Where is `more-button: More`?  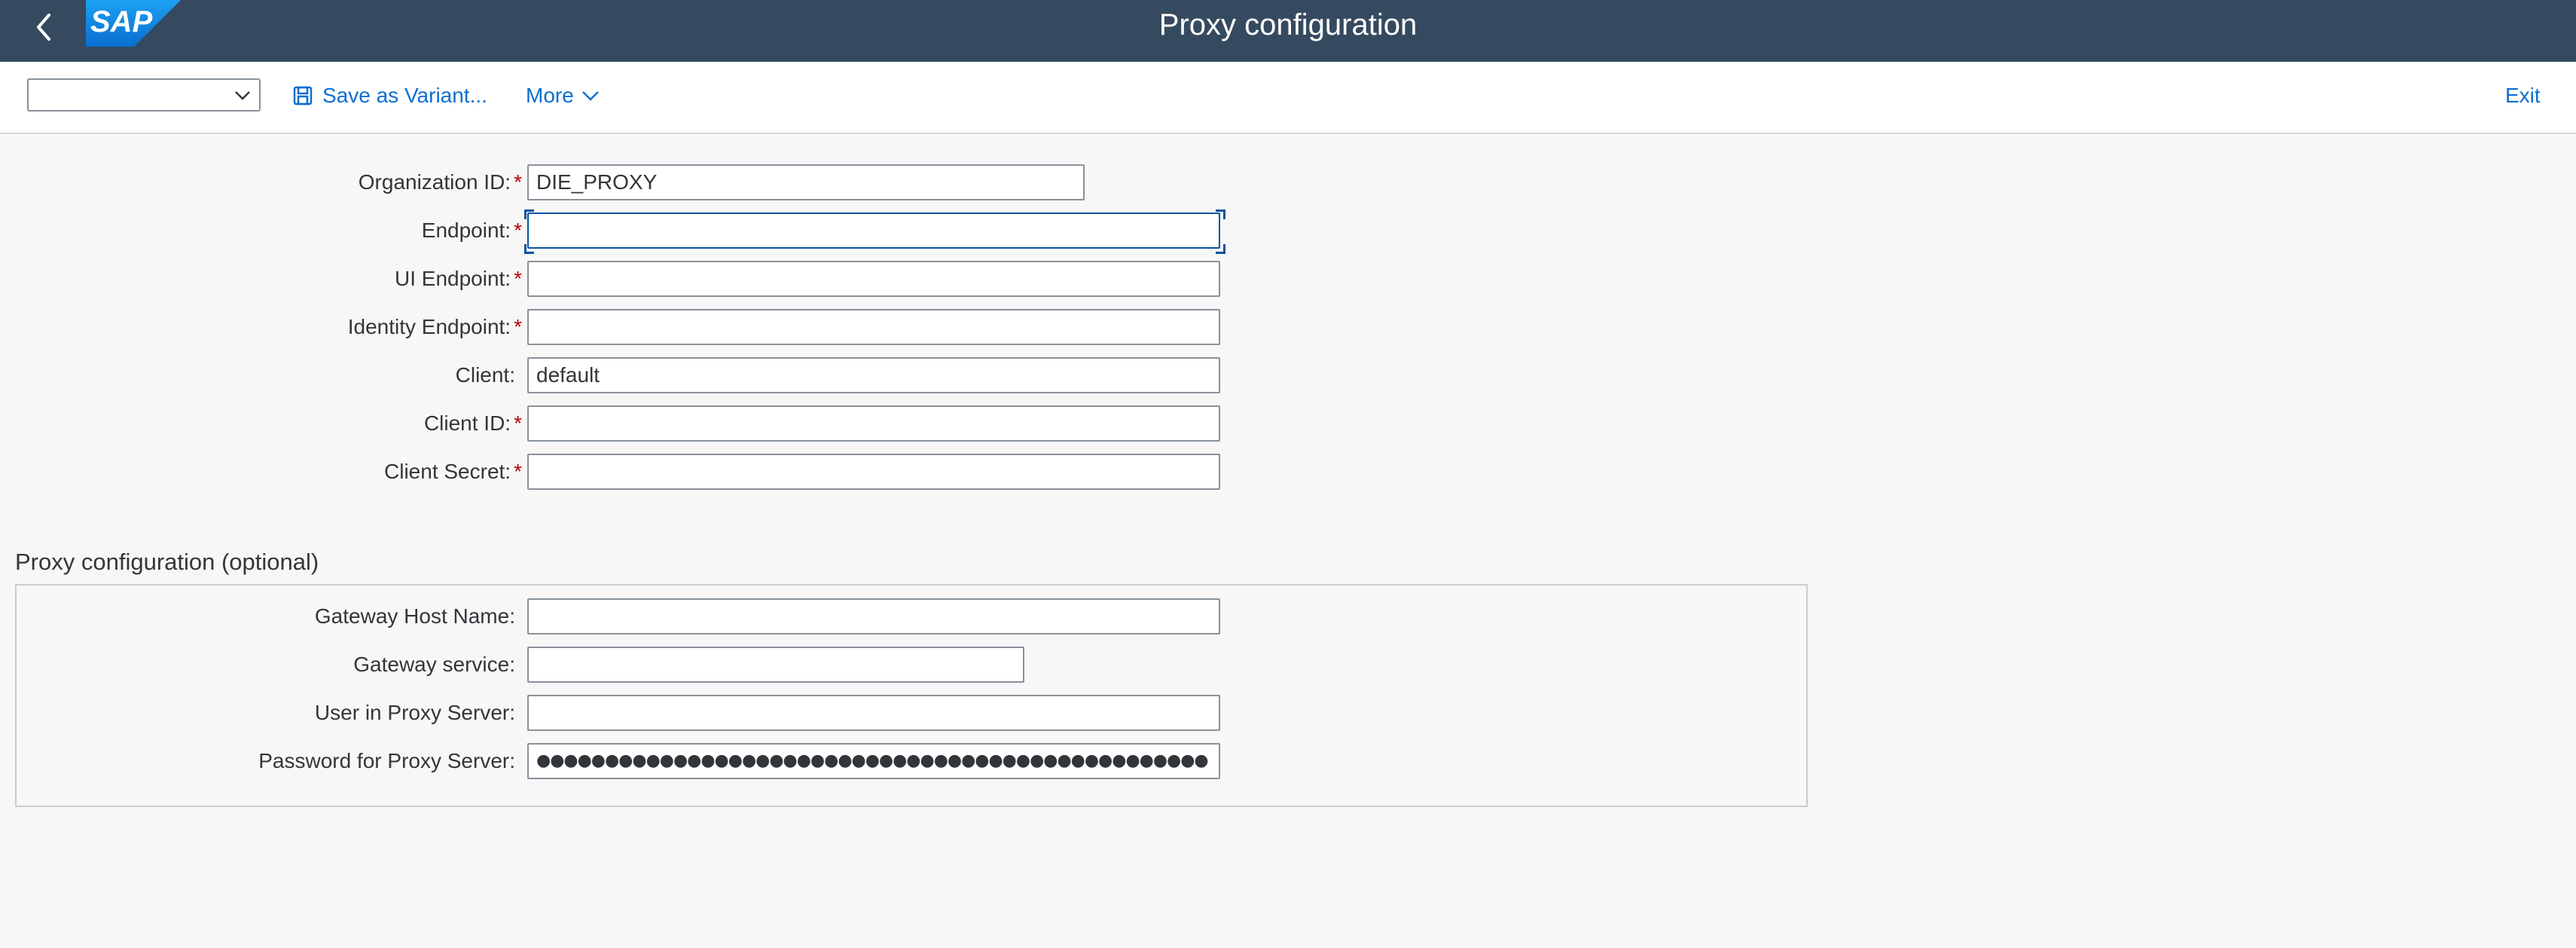
more-button: More is located at coordinates (563, 95).